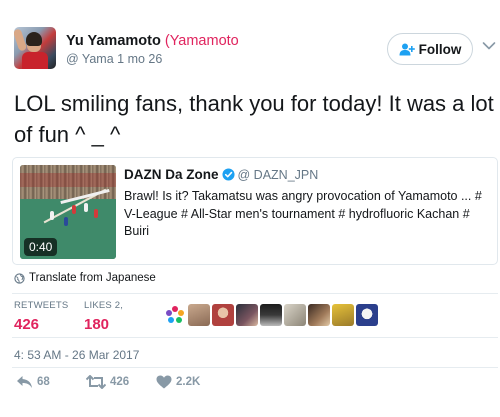 The height and width of the screenshot is (417, 500). I want to click on retweets-value: 426, so click(27, 324).